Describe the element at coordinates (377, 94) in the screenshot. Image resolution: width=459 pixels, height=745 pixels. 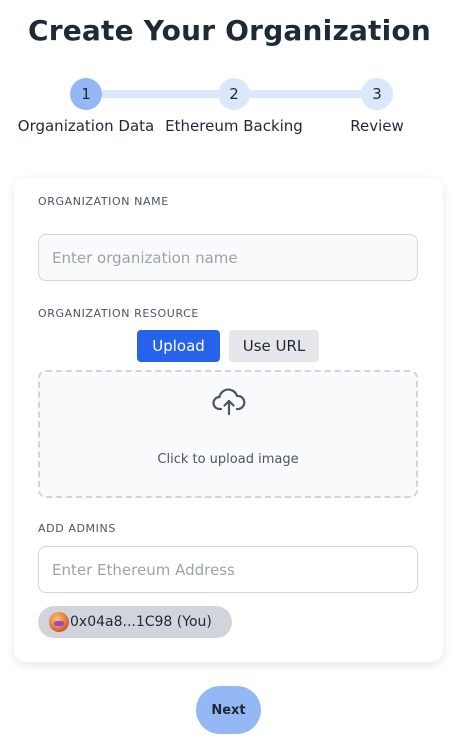
I see `step-3-indicator: 3` at that location.